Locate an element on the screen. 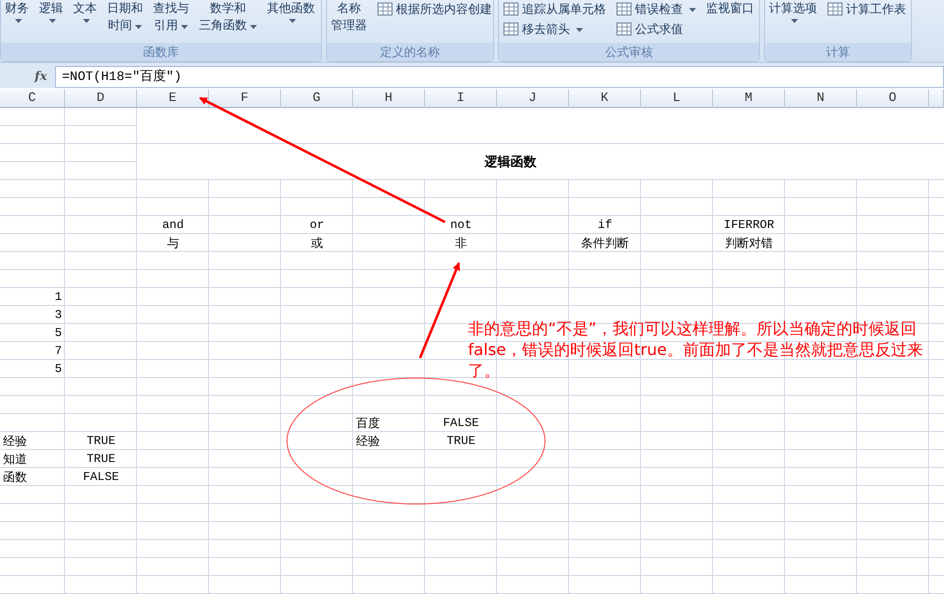 This screenshot has height=597, width=944. column-header: M is located at coordinates (749, 98).